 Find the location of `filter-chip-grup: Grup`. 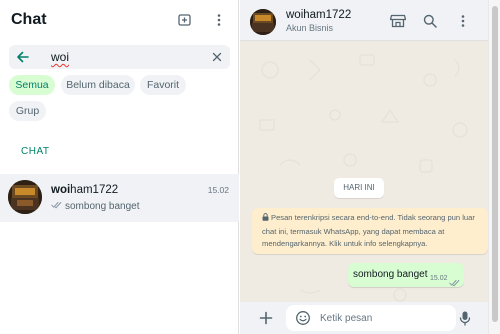

filter-chip-grup: Grup is located at coordinates (27, 111).